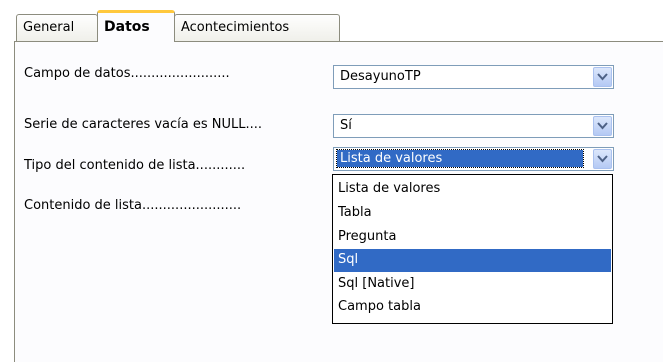 The height and width of the screenshot is (362, 663). What do you see at coordinates (472, 260) in the screenshot?
I see `option-sql: Sql` at bounding box center [472, 260].